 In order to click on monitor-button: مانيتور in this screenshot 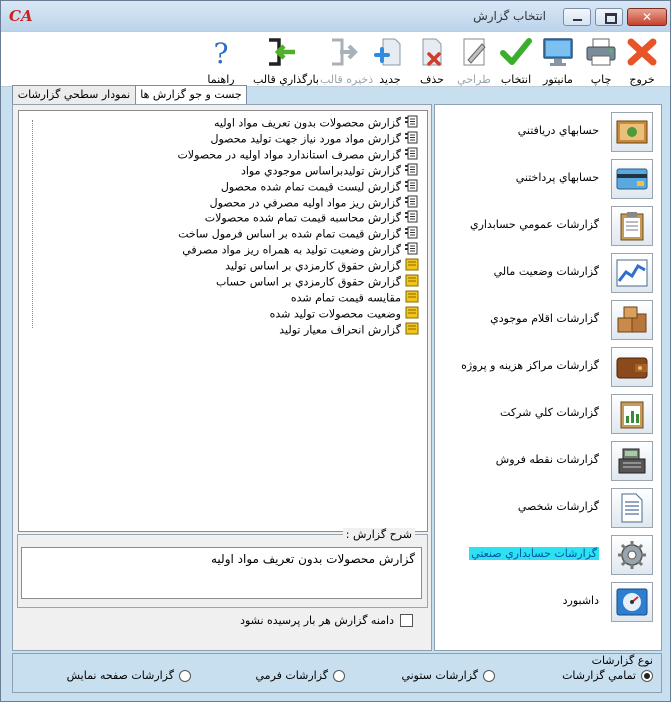, I will do `click(558, 61)`.